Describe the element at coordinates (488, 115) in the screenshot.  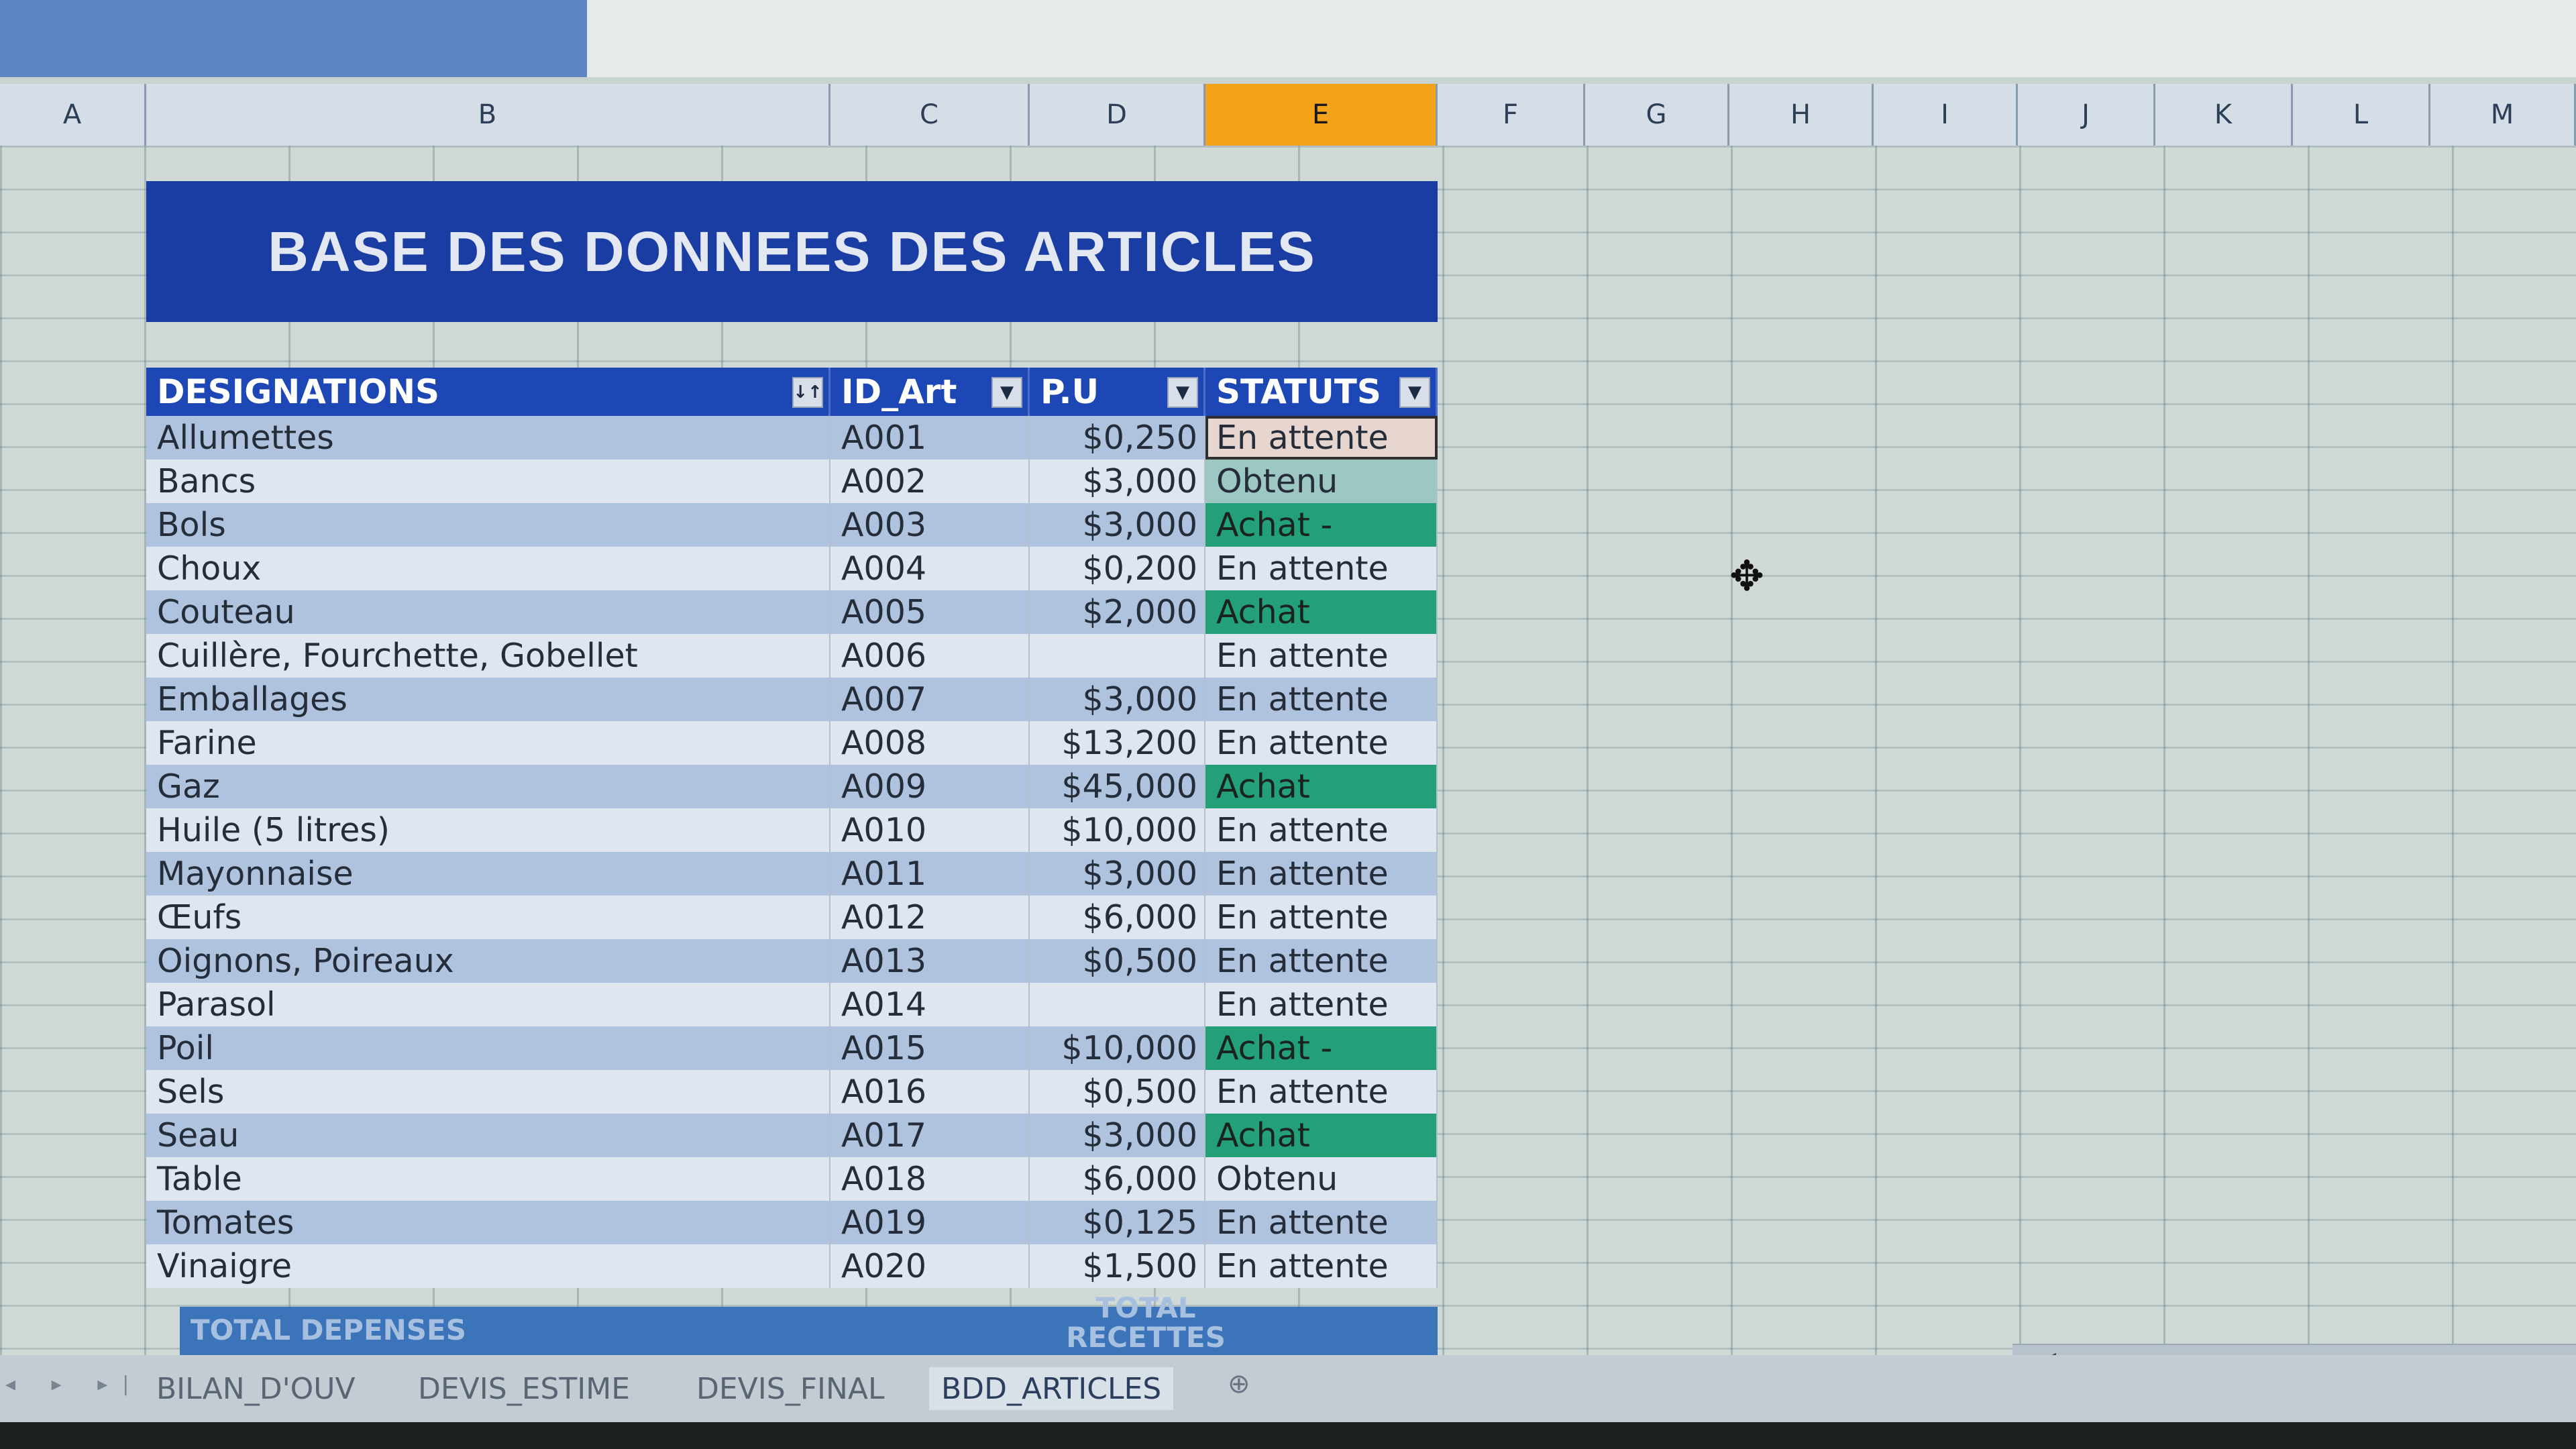
I see `column-header-b: B` at that location.